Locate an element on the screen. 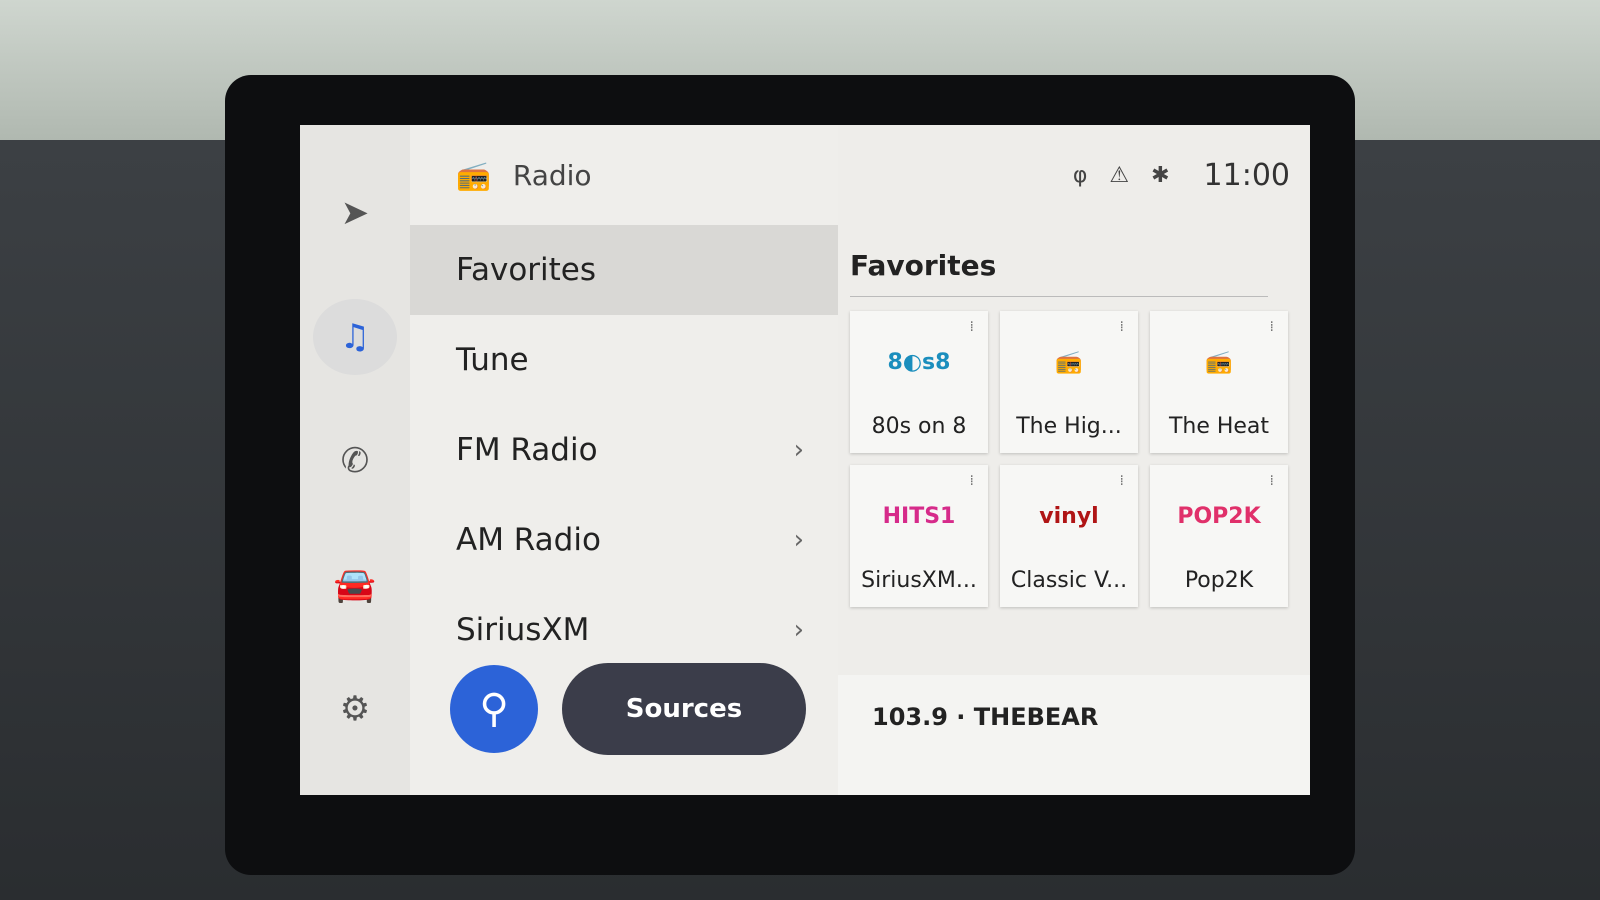  radio-icon: 📻 is located at coordinates (473, 175).